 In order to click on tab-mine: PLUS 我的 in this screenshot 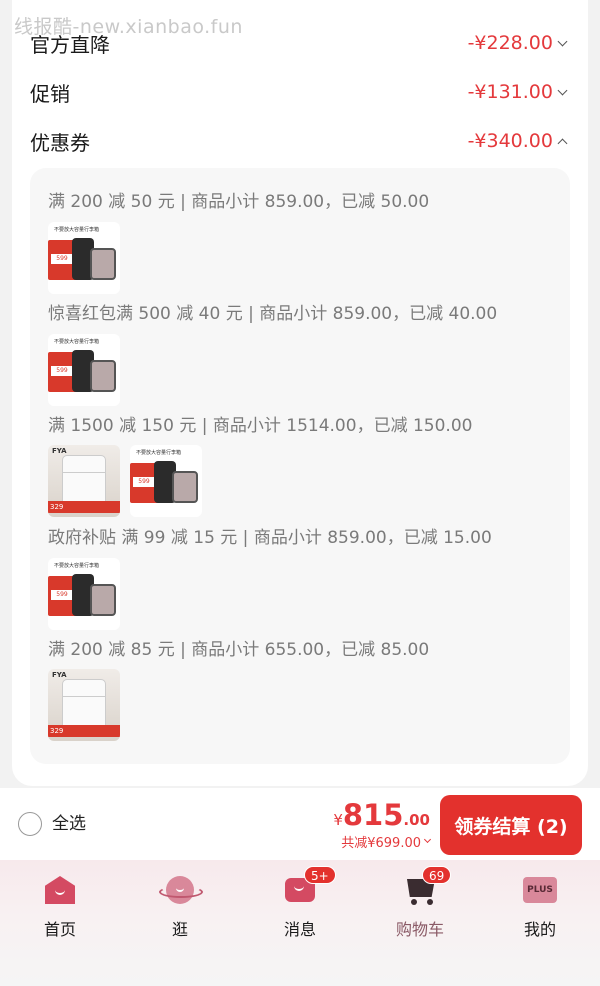, I will do `click(540, 905)`.